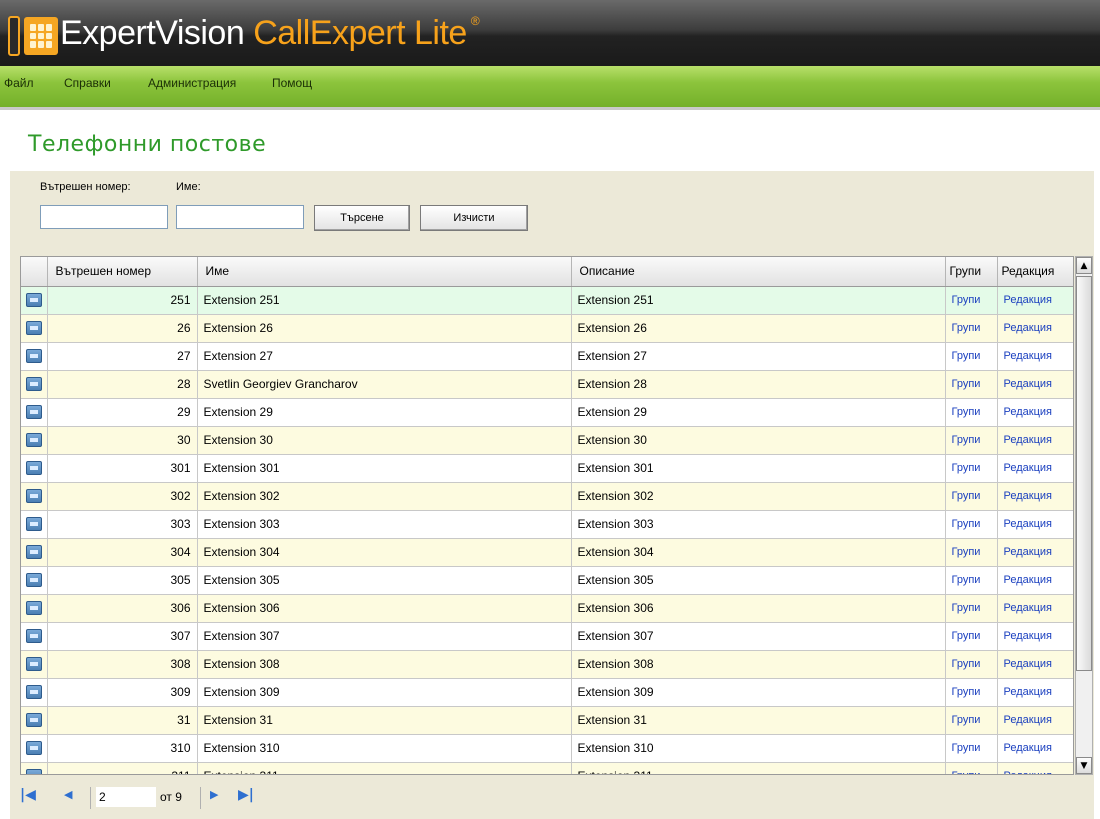 This screenshot has height=819, width=1100. I want to click on col-groups: Групи, so click(971, 272).